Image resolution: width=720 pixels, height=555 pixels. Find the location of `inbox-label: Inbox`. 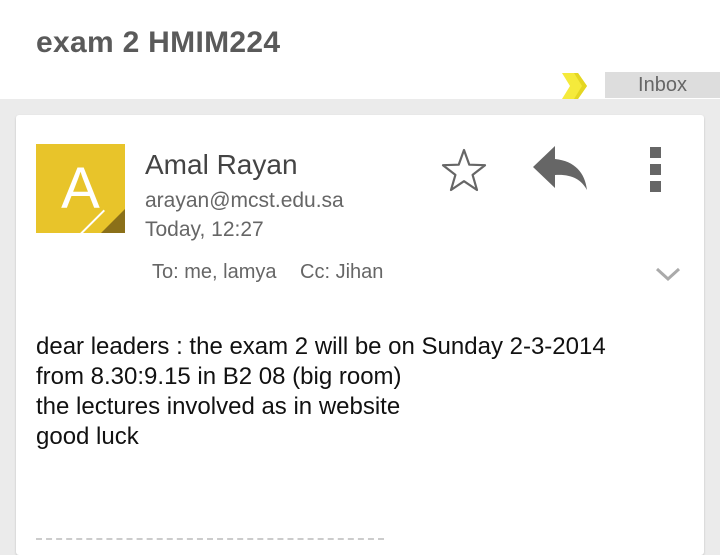

inbox-label: Inbox is located at coordinates (662, 85).